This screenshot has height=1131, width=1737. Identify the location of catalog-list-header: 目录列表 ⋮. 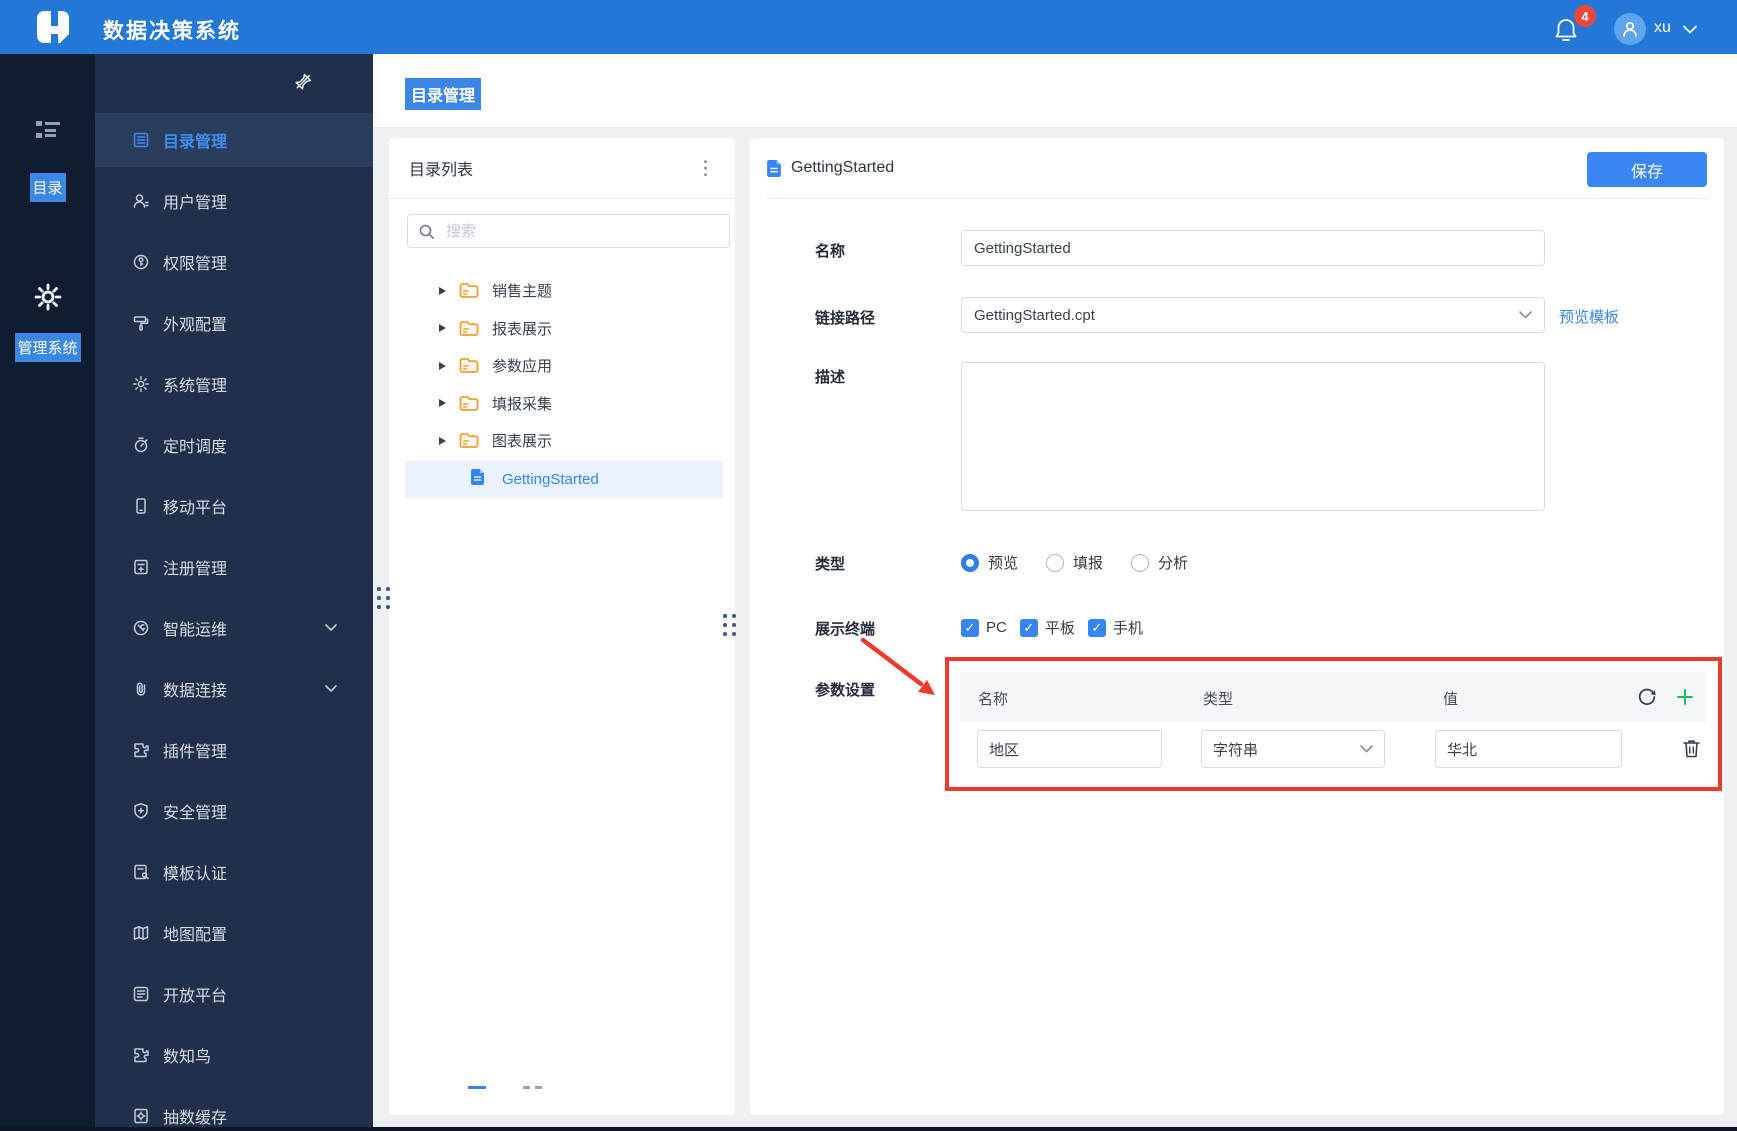
(562, 168).